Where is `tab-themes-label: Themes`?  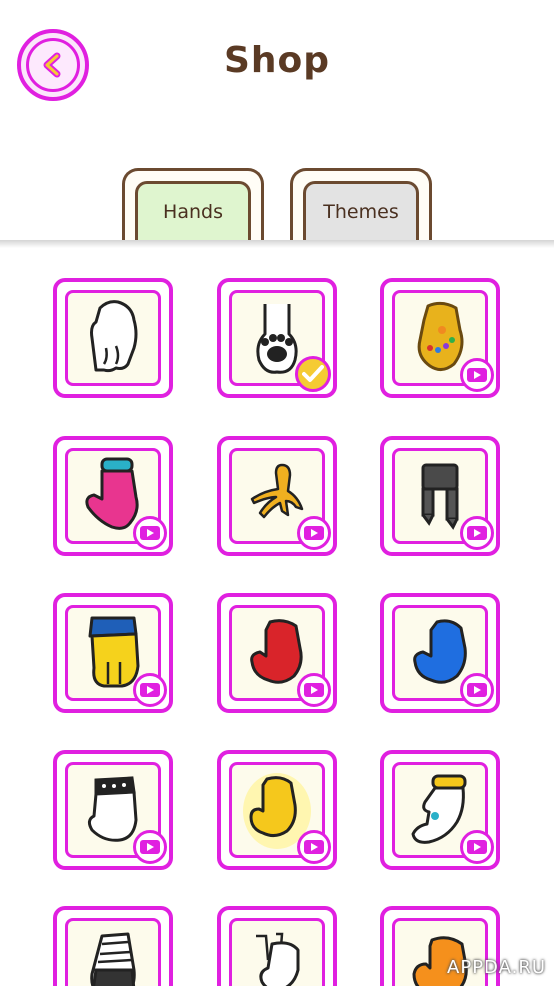
tab-themes-label: Themes is located at coordinates (361, 213).